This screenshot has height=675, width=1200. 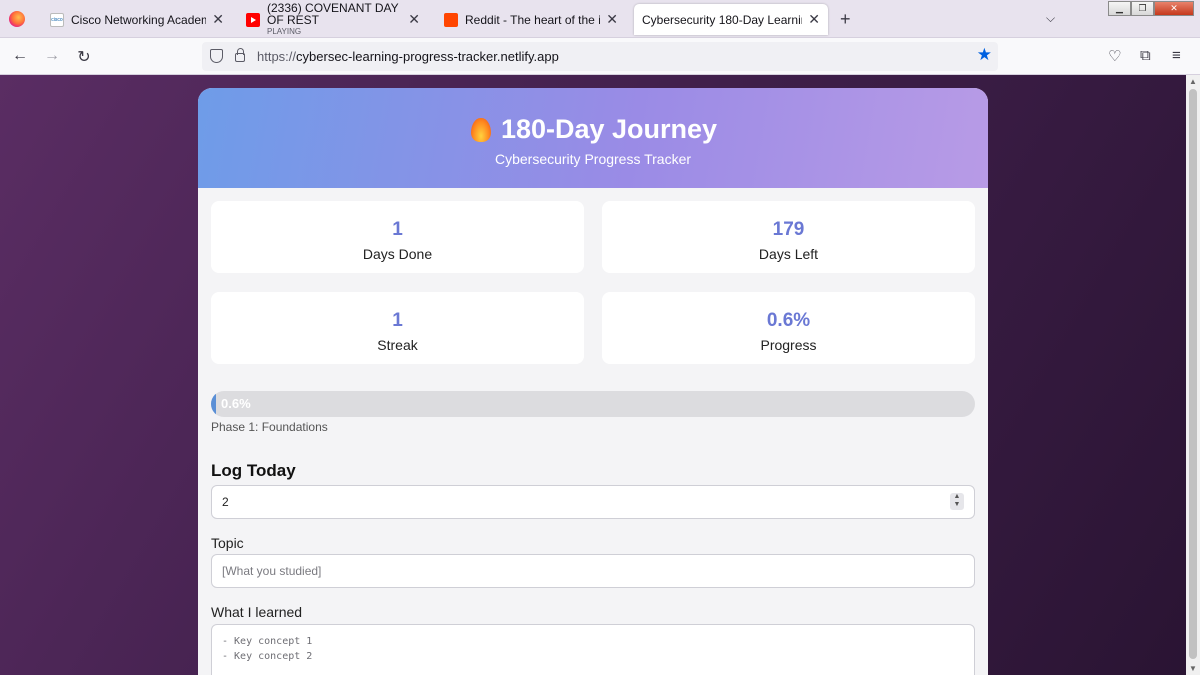 What do you see at coordinates (1174, 8) in the screenshot?
I see `close-window-icon: ✕` at bounding box center [1174, 8].